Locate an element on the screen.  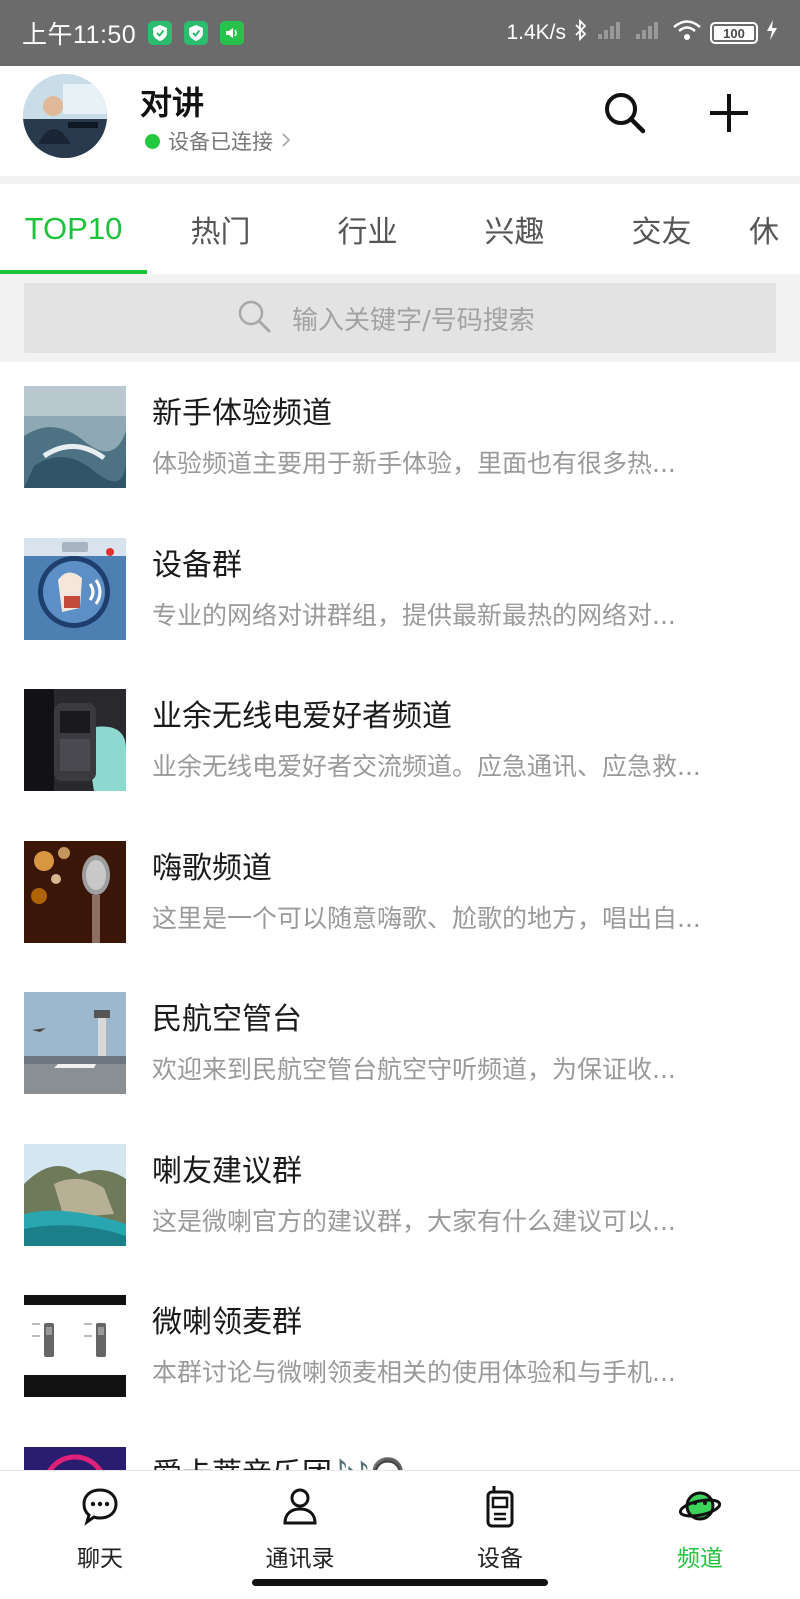
tab-industry: 行业 is located at coordinates (367, 229).